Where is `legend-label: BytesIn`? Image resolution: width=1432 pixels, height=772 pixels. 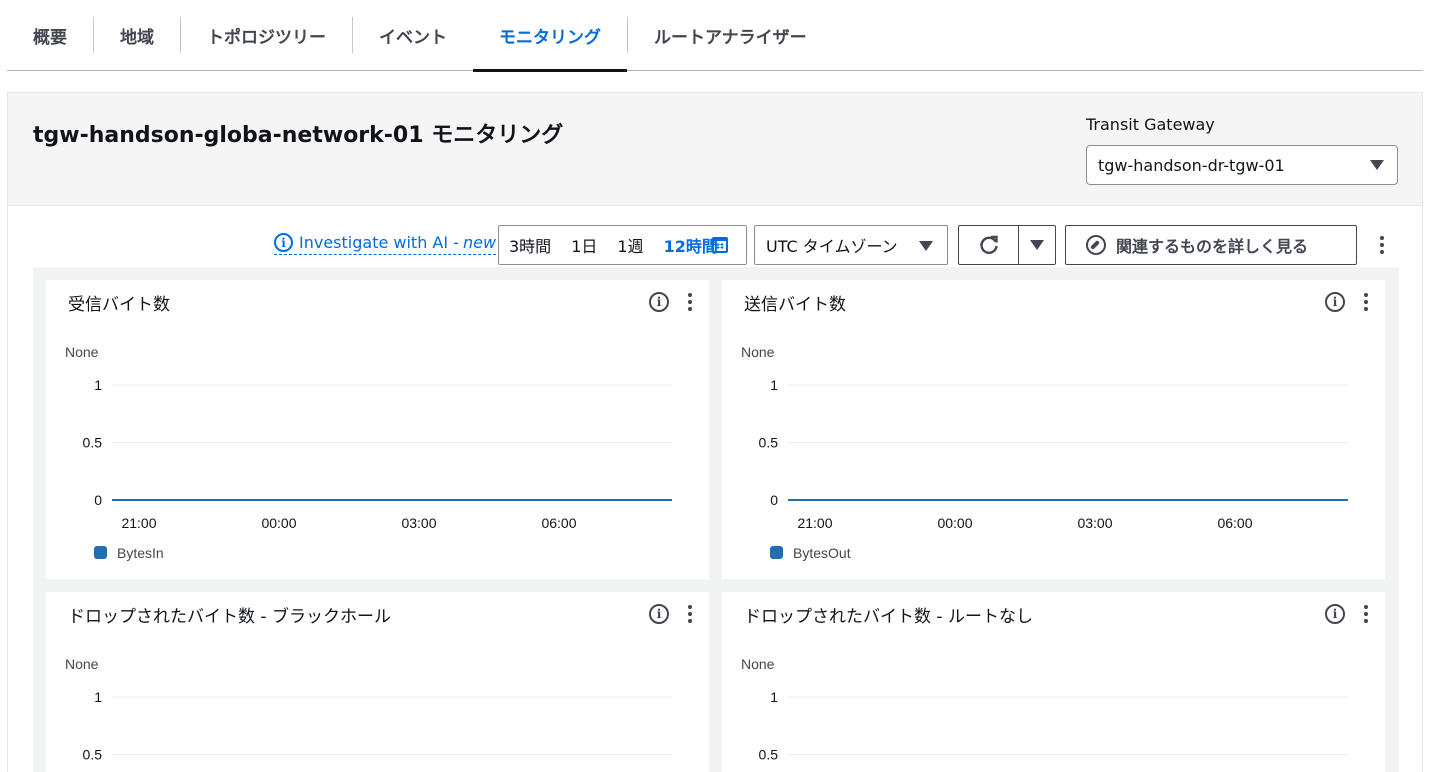 legend-label: BytesIn is located at coordinates (140, 553).